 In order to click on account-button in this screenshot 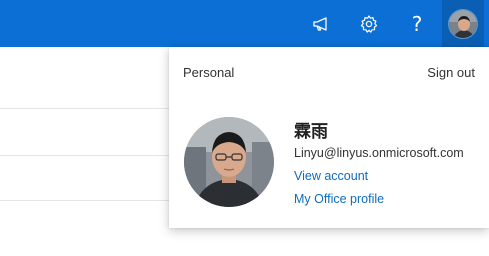, I will do `click(463, 23)`.